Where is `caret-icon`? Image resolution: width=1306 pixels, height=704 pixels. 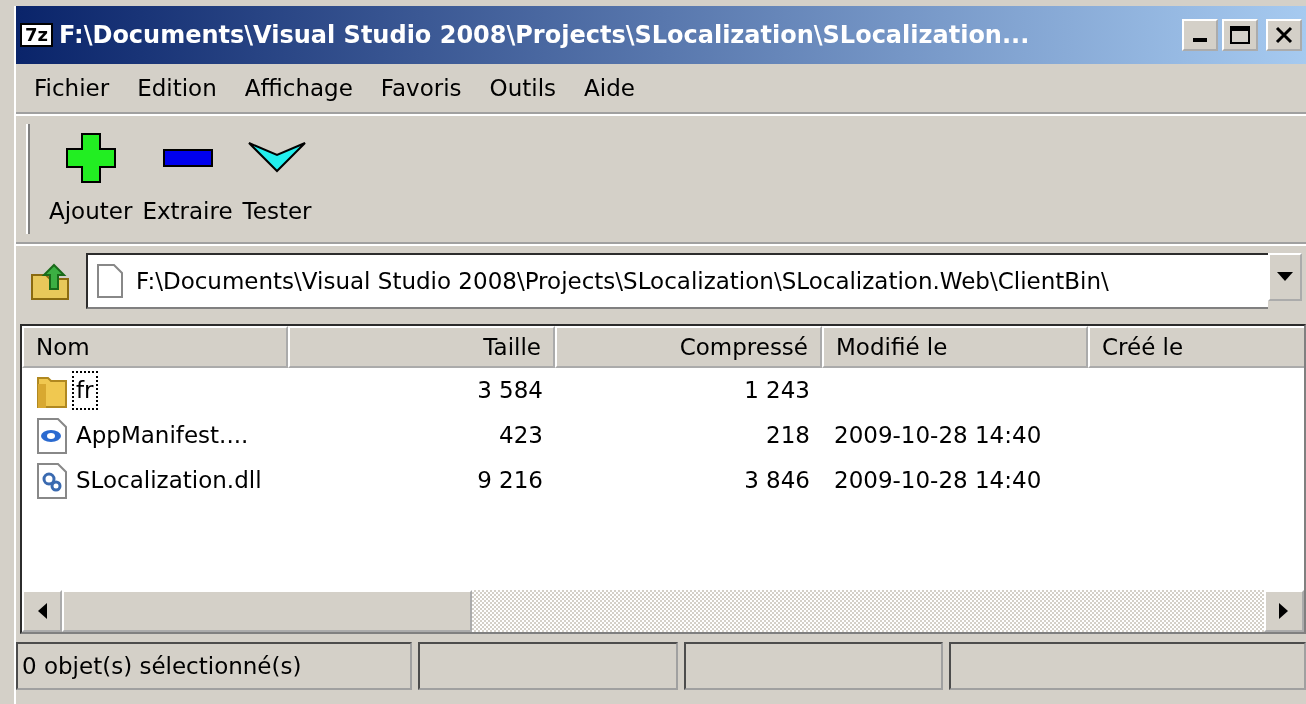
caret-icon is located at coordinates (1285, 277).